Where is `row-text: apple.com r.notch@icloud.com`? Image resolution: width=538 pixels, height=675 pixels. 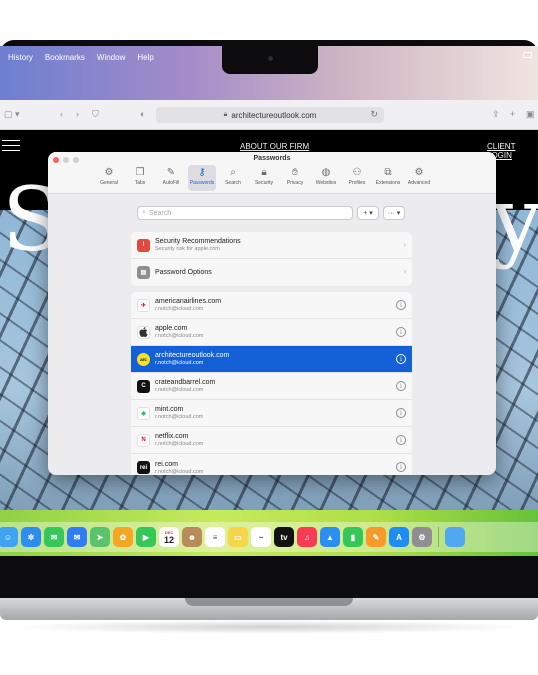 row-text: apple.com r.notch@icloud.com is located at coordinates (179, 332).